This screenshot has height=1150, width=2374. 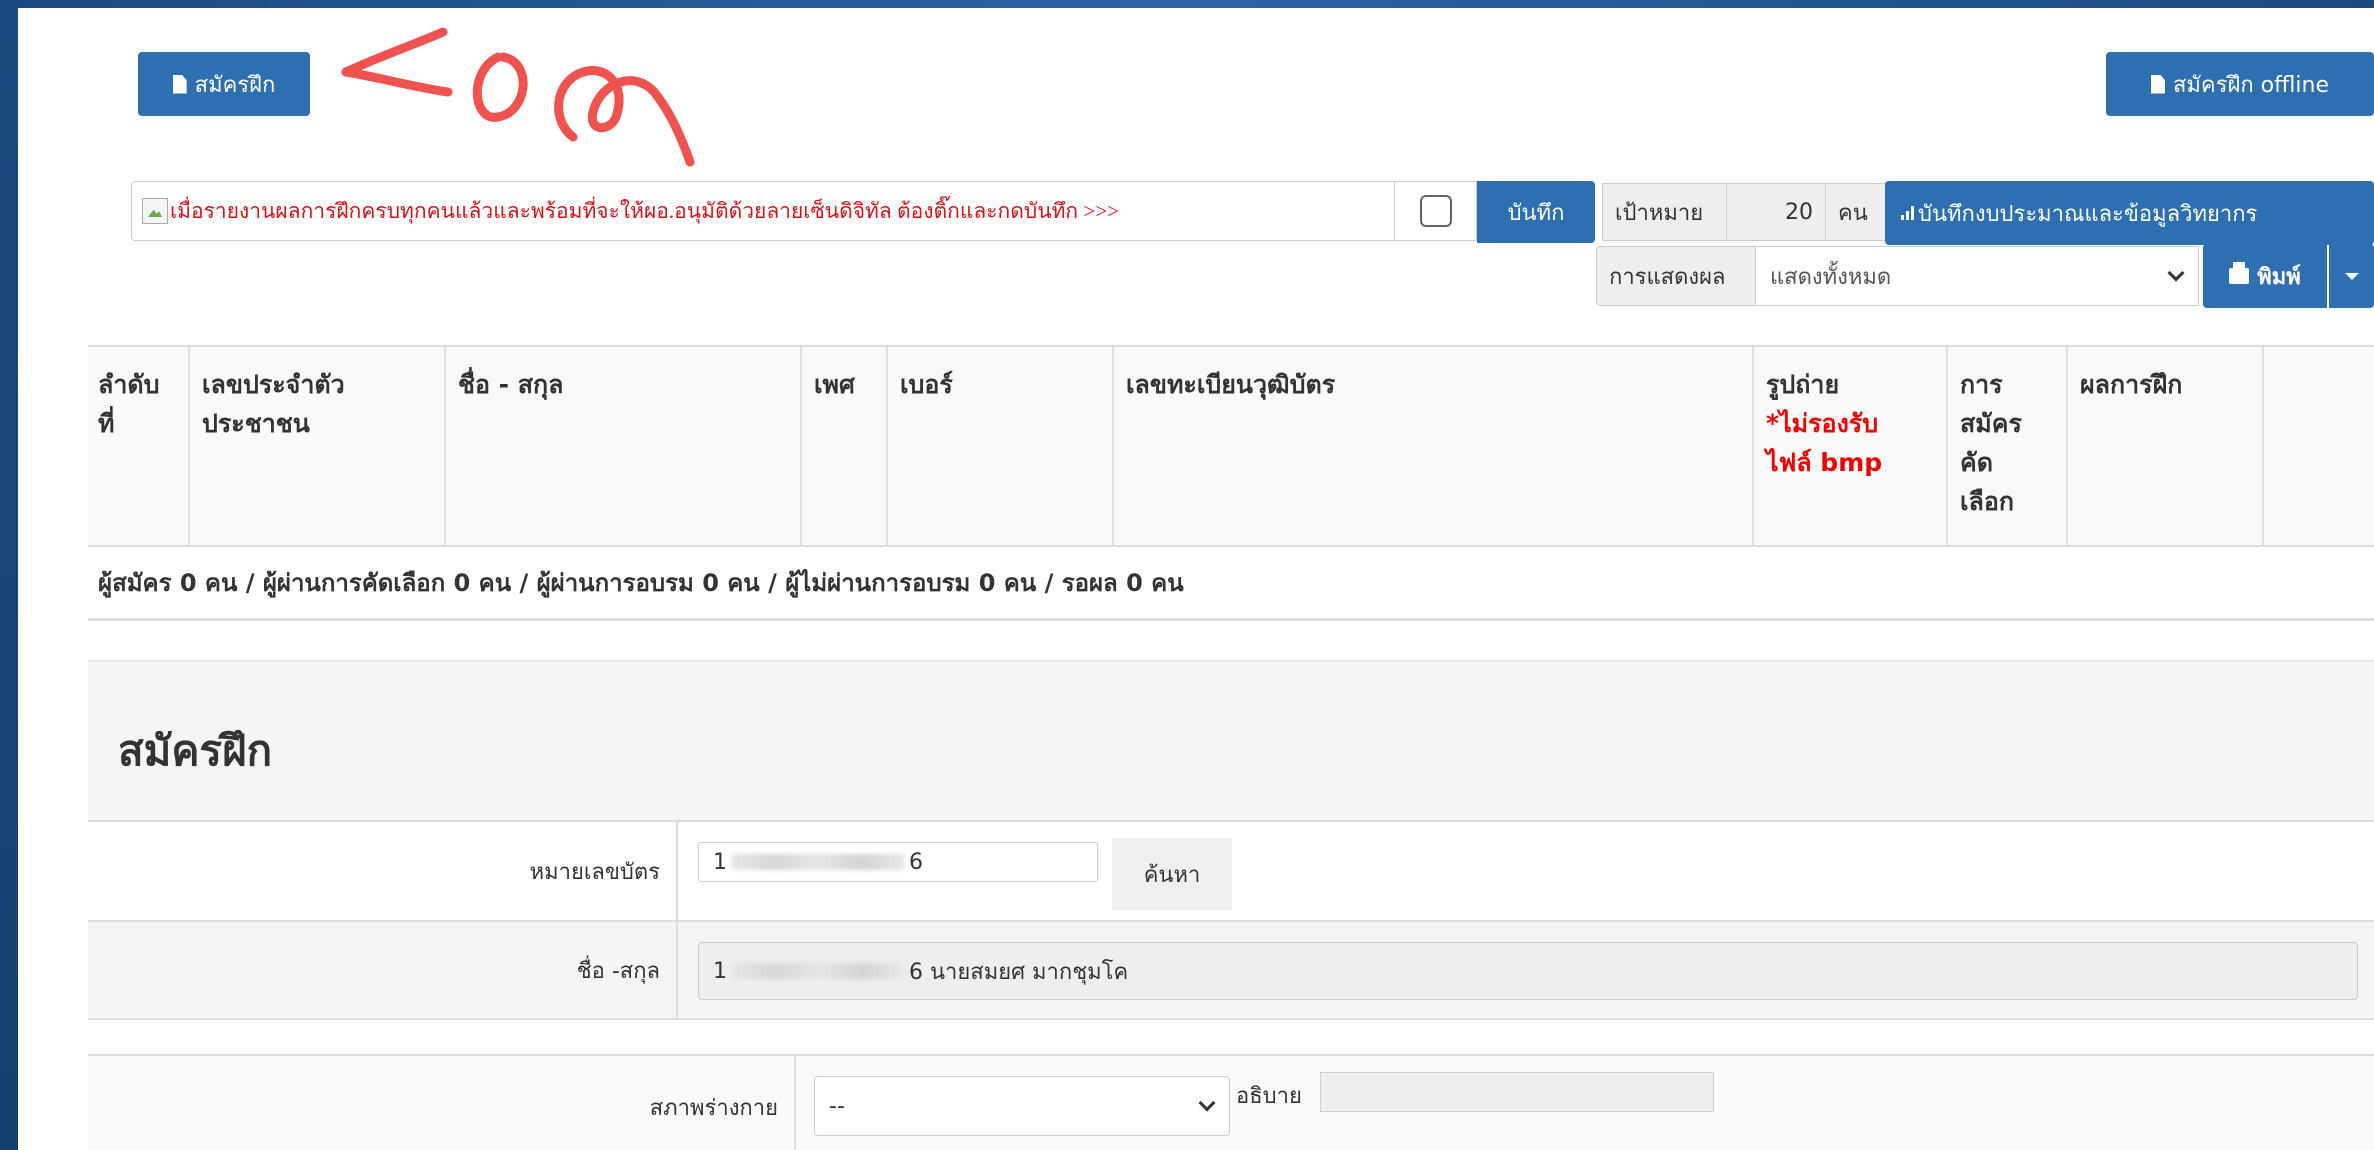 I want to click on column-name: ชื่อ - สกุล, so click(x=622, y=446).